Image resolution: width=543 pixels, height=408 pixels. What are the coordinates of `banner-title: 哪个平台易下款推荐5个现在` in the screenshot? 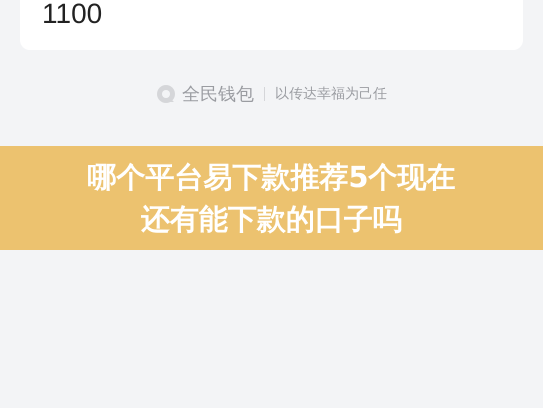 It's located at (271, 177).